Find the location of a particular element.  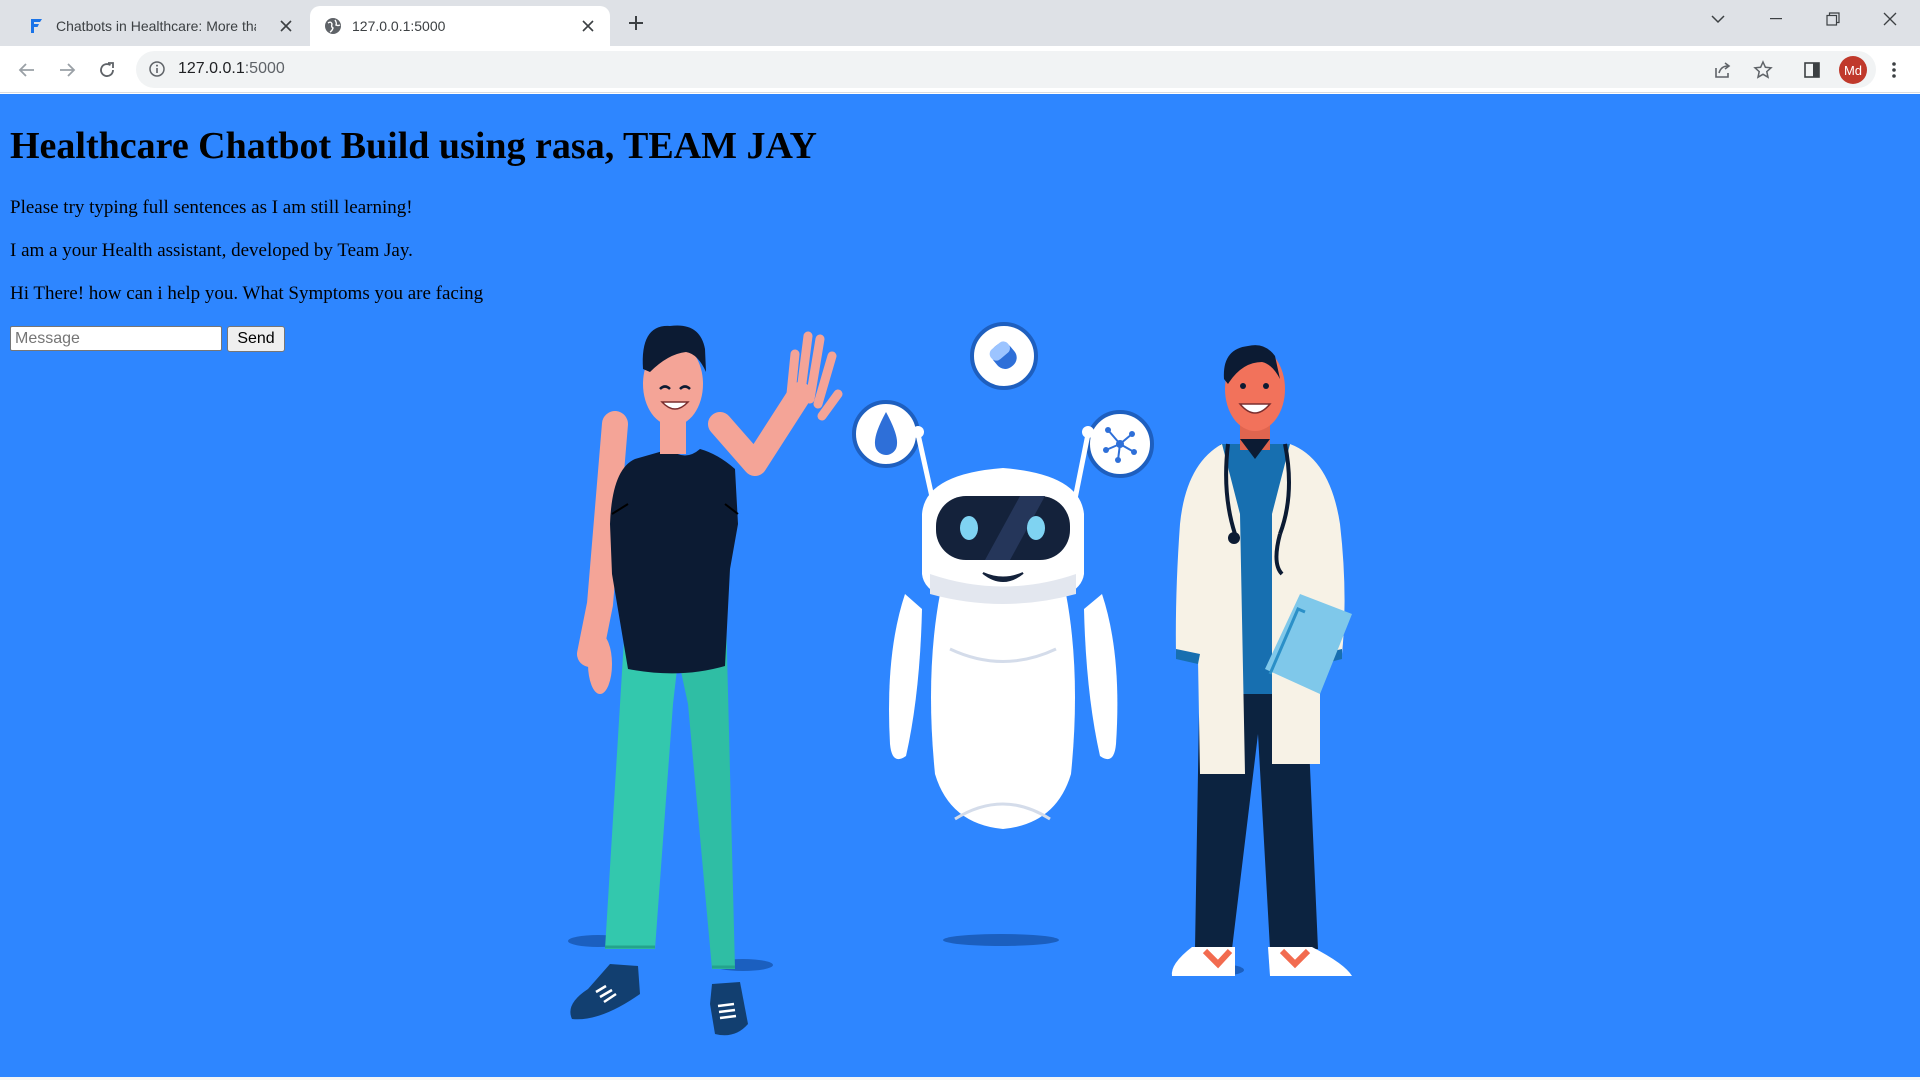

document-icon is located at coordinates (37, 26).